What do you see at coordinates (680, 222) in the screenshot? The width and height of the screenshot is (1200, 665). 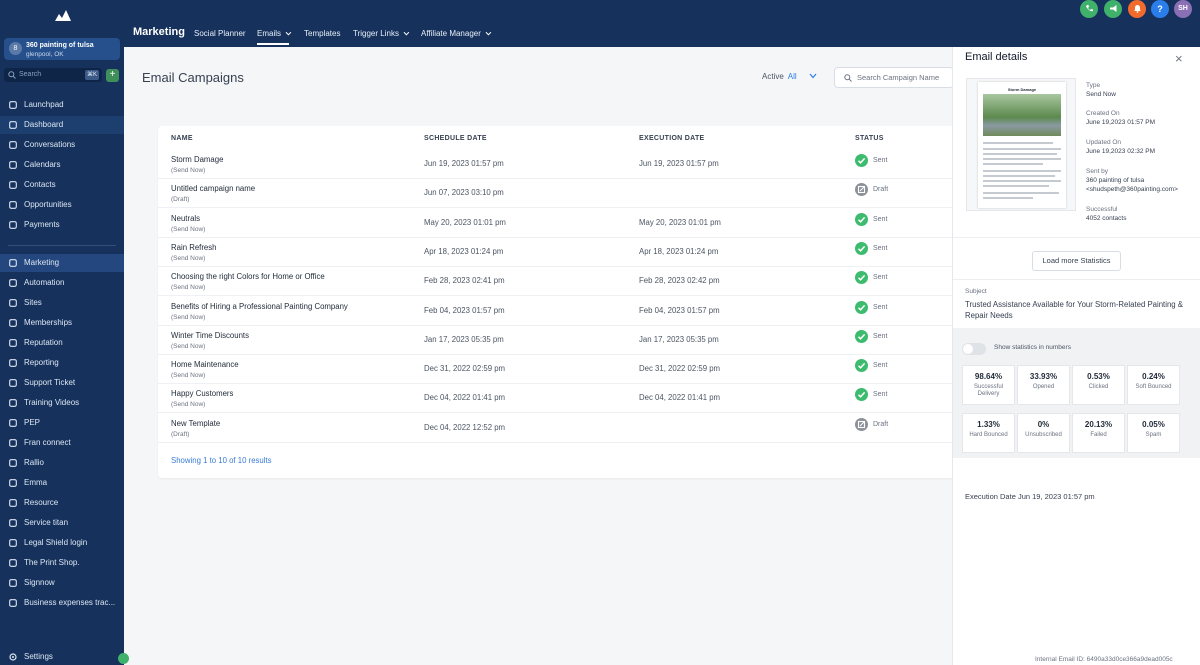 I see `execution-date-cell: May 20, 2023 01:01 pm` at bounding box center [680, 222].